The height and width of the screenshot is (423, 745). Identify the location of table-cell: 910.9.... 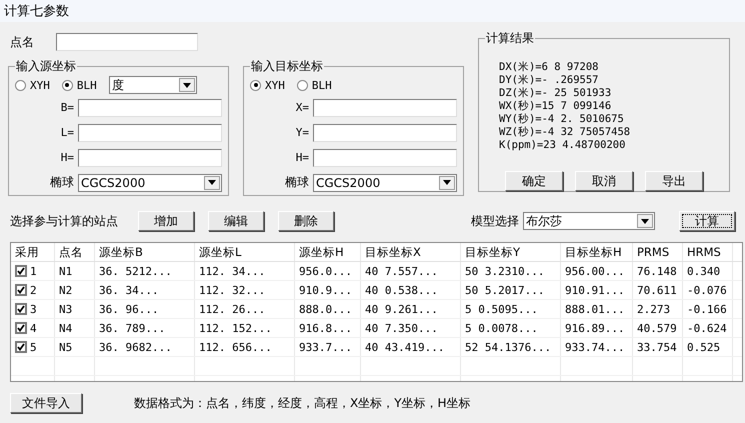
(328, 290).